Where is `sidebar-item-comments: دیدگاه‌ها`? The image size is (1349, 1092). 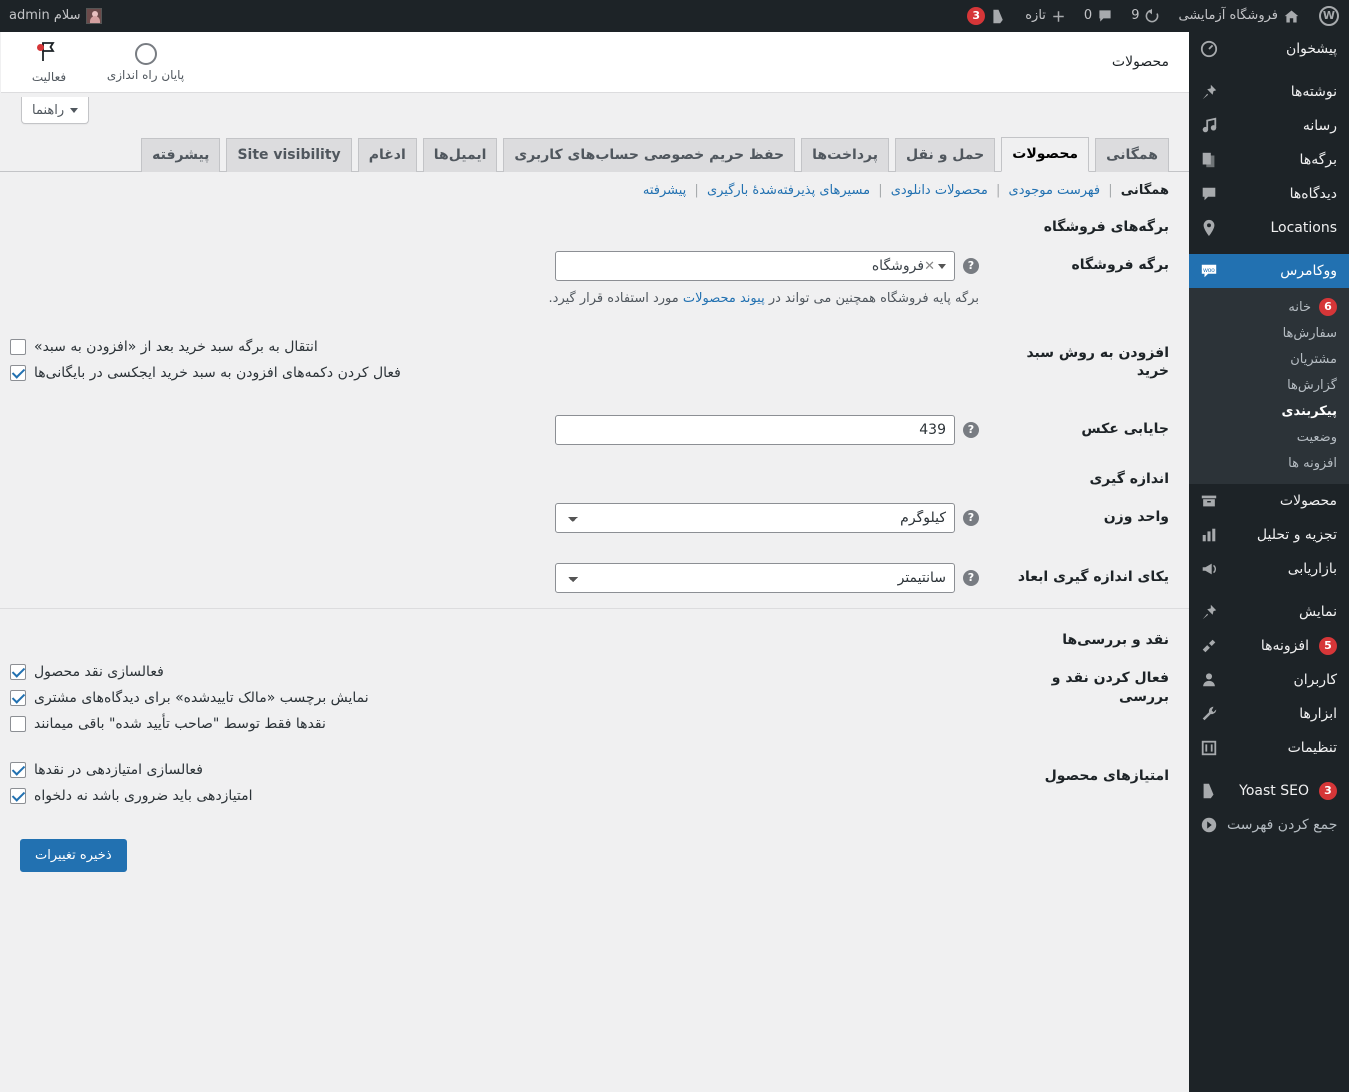
sidebar-item-comments: دیدگاه‌ها is located at coordinates (1269, 194).